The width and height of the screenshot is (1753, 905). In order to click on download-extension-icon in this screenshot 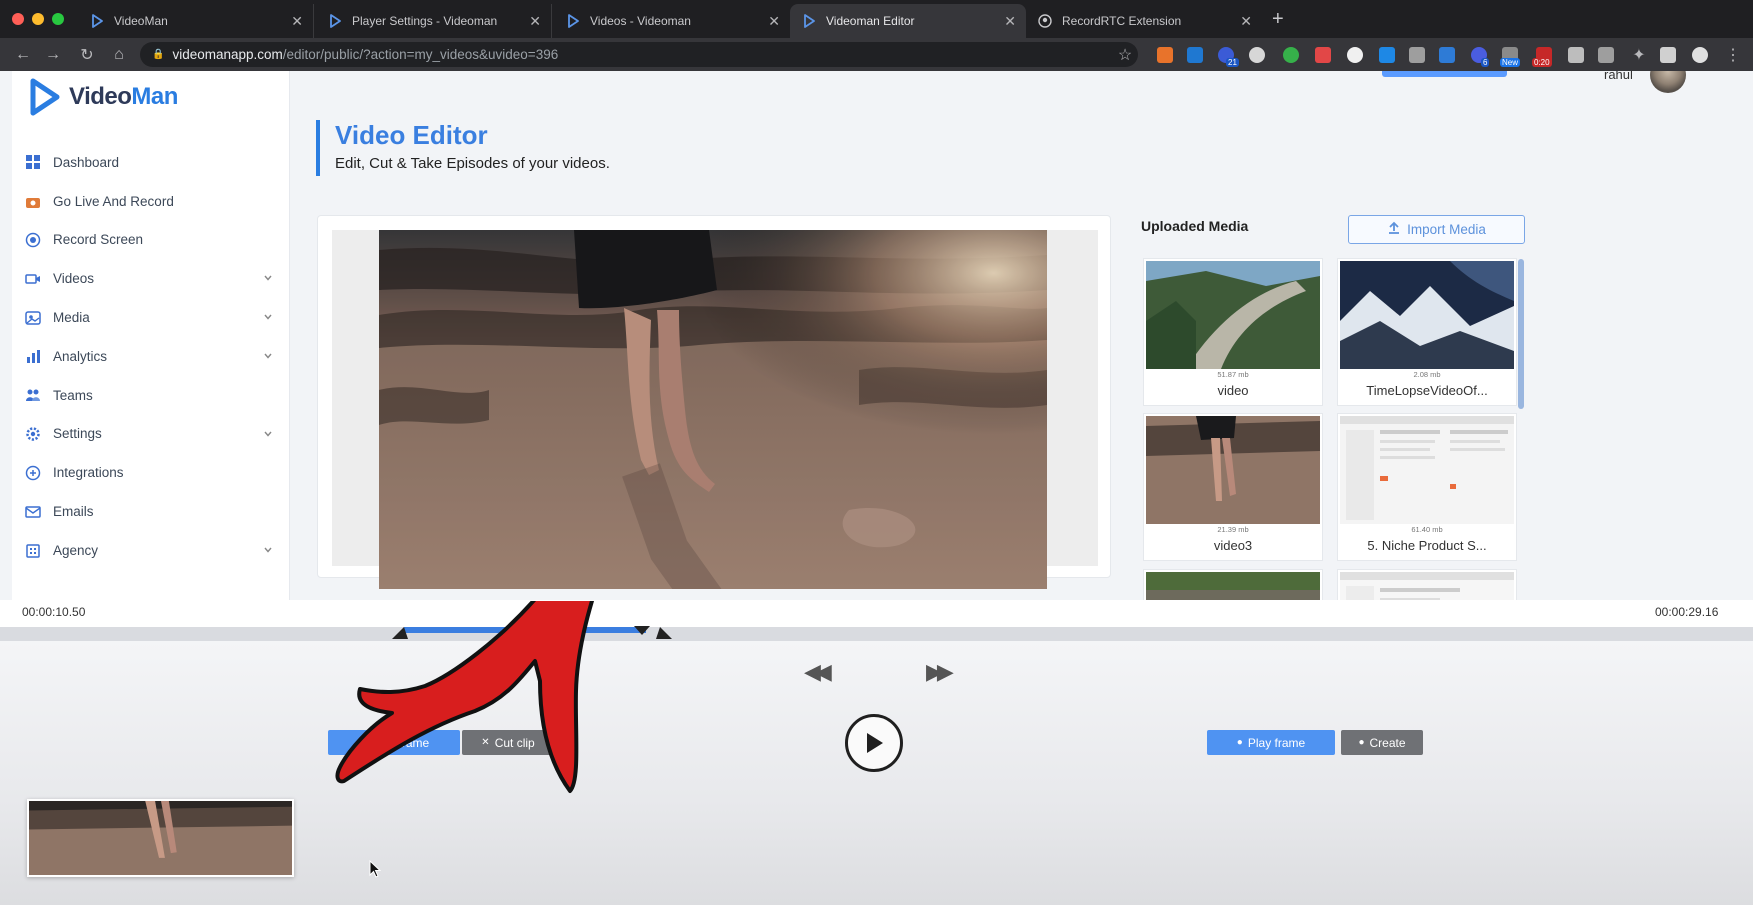, I will do `click(1195, 55)`.